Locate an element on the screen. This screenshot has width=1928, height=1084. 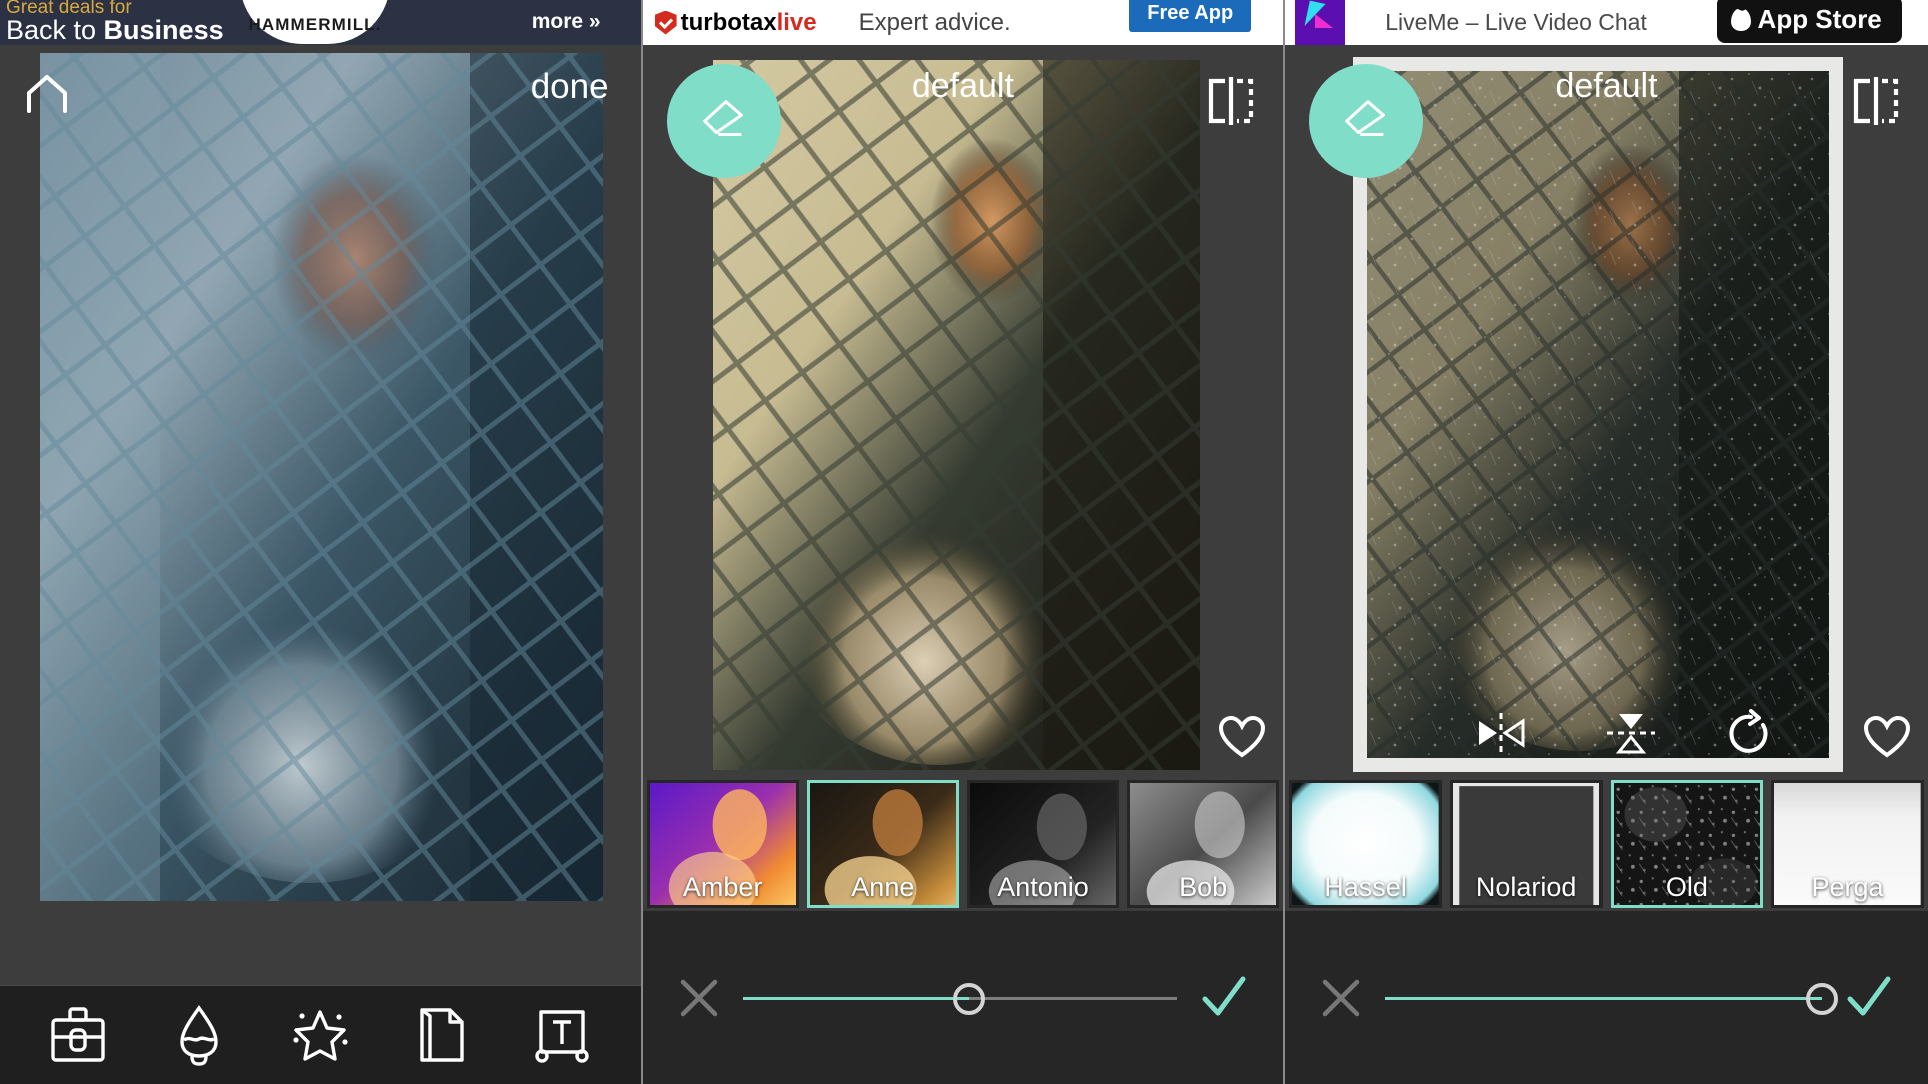
texture-thumb-perga: Perga is located at coordinates (1847, 844).